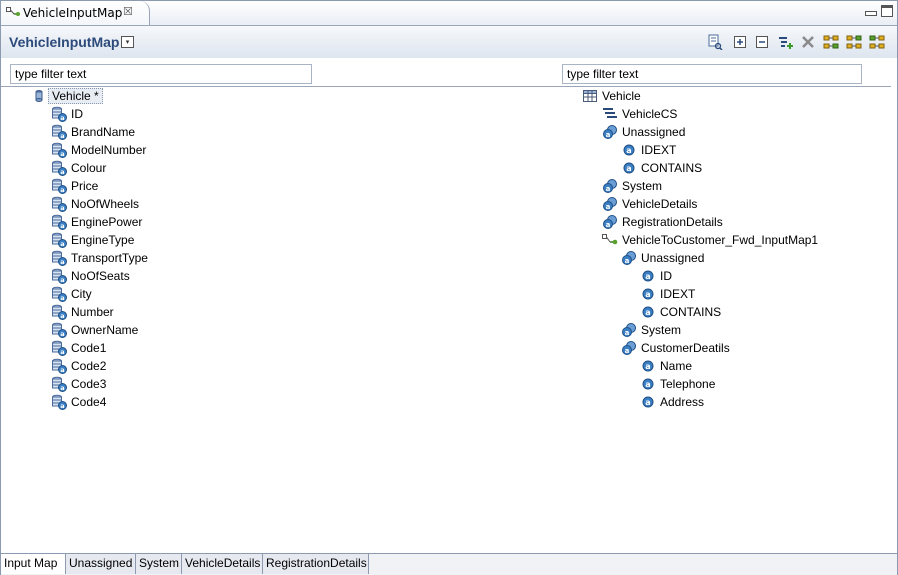  What do you see at coordinates (639, 114) in the screenshot?
I see `tree-node-item: VehicleCS` at bounding box center [639, 114].